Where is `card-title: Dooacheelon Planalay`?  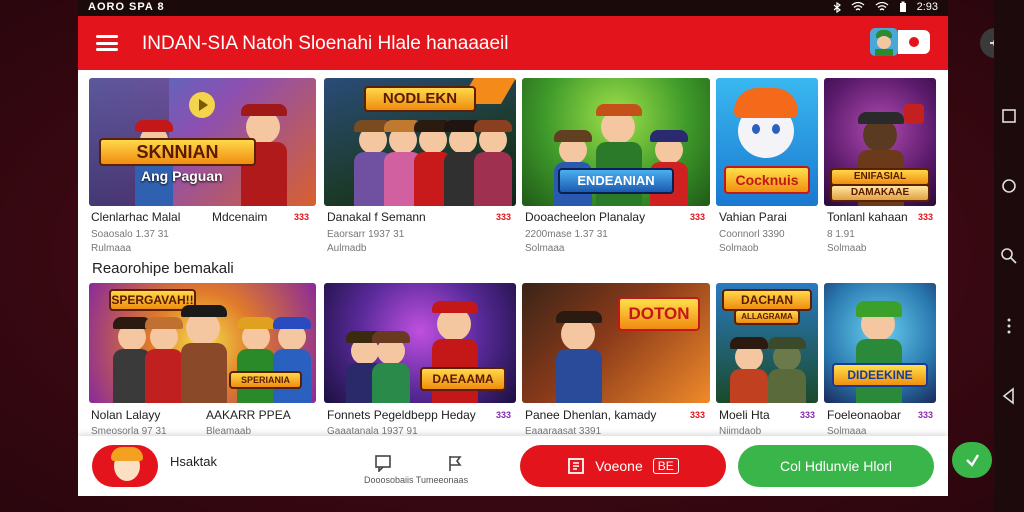 card-title: Dooacheelon Planalay is located at coordinates (585, 217).